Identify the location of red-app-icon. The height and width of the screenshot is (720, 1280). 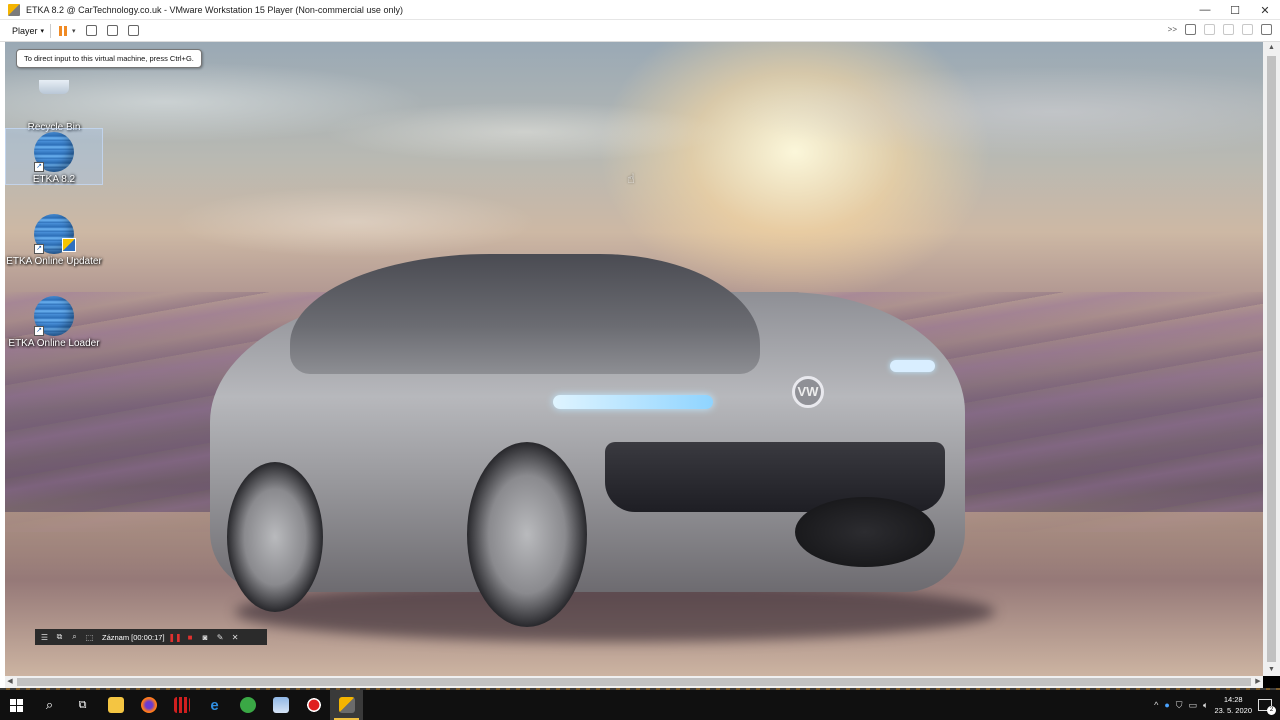
(181, 705).